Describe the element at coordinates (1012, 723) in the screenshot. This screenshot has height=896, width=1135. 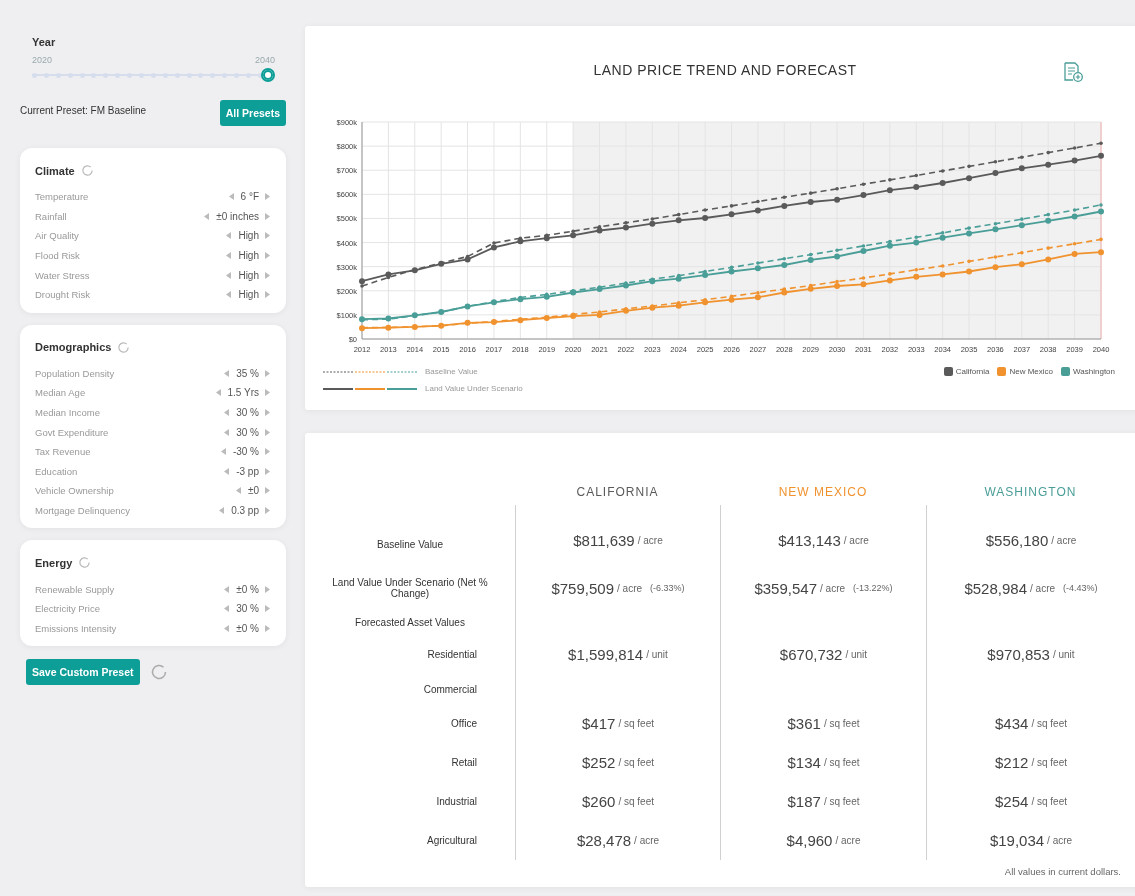
I see `value-text: $434` at that location.